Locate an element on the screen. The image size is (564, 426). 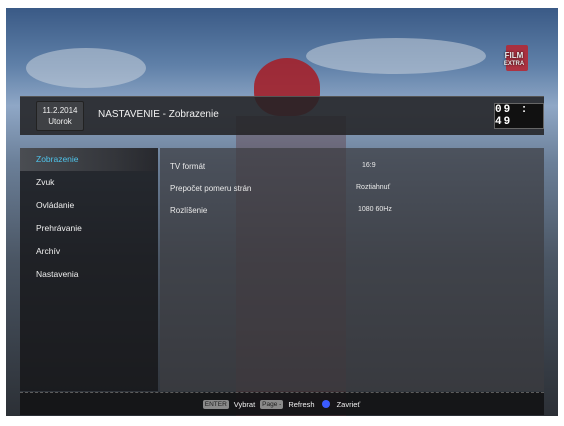
sidebar-item-zvuk: Zvuk is located at coordinates (89, 182).